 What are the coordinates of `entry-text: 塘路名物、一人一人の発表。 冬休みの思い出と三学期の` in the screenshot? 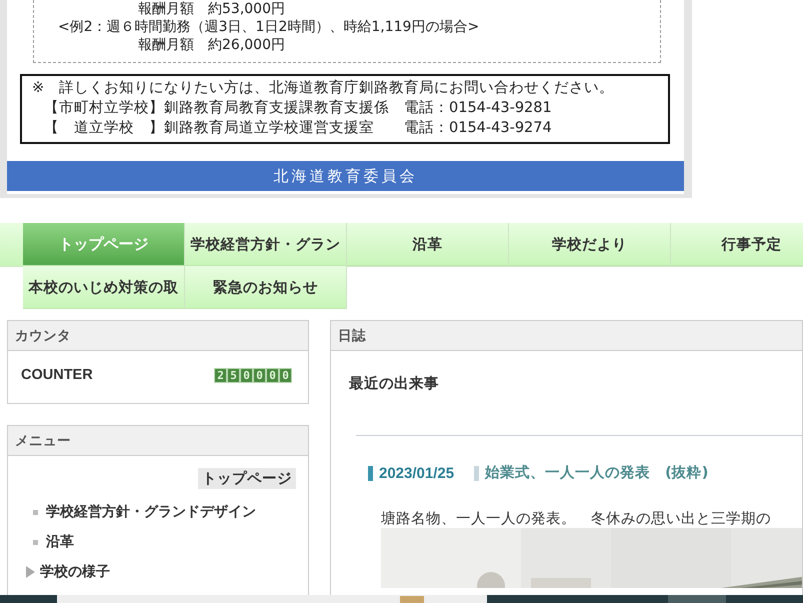 It's located at (576, 519).